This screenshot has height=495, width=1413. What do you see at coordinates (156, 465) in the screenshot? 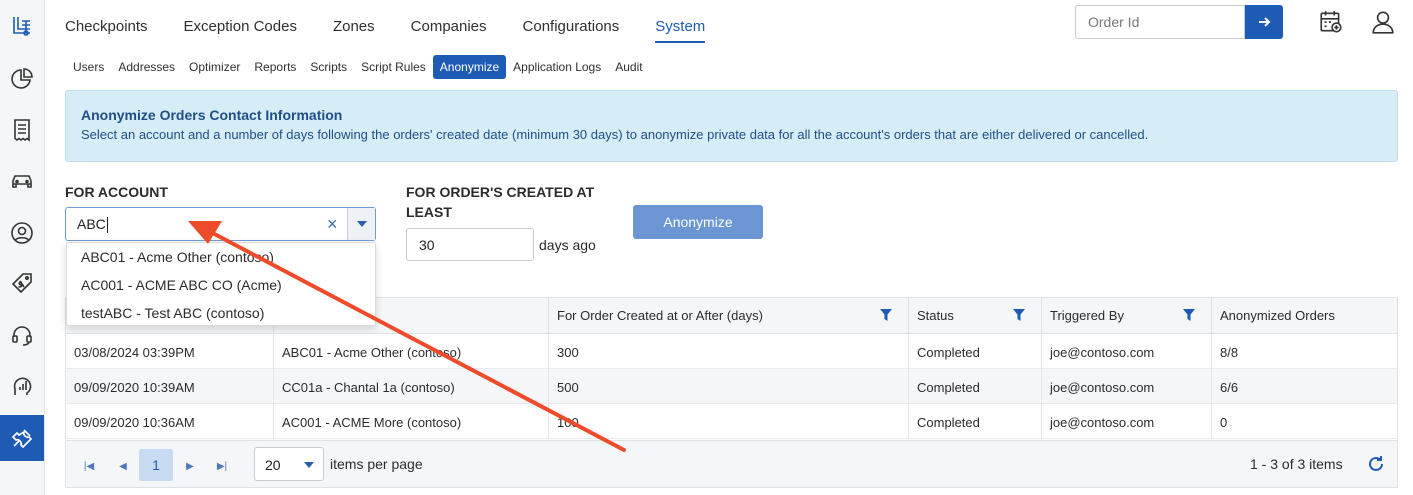
I see `page-number-current: 1` at bounding box center [156, 465].